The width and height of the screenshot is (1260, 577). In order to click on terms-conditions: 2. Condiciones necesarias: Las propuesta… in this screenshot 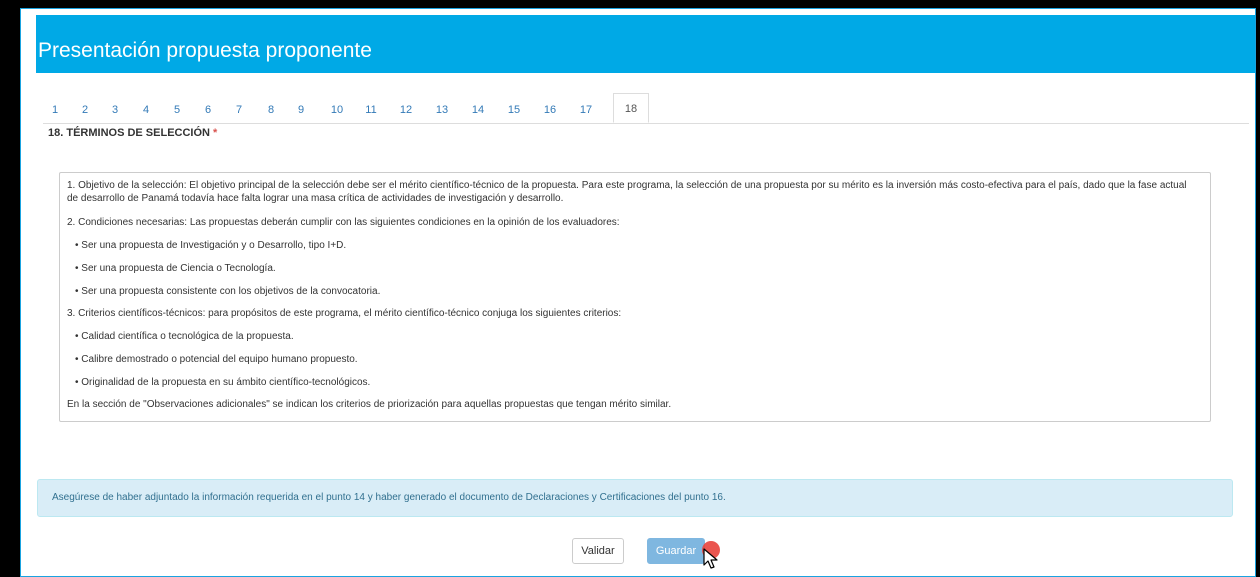, I will do `click(343, 222)`.